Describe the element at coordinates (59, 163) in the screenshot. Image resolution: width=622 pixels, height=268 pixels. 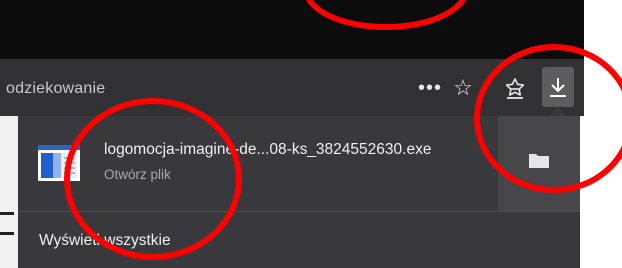
I see `exe-file-icon` at that location.